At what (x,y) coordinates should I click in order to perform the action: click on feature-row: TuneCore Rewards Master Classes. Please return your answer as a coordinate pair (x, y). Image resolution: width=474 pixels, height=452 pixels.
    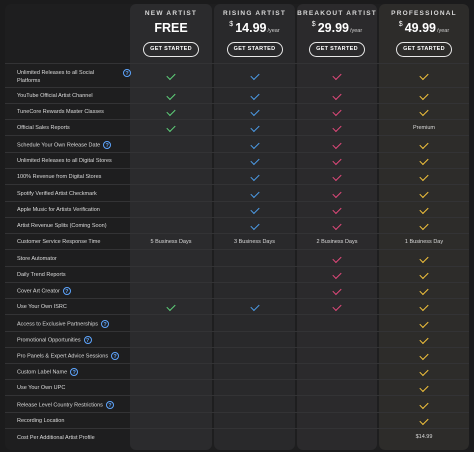
    Looking at the image, I should click on (237, 111).